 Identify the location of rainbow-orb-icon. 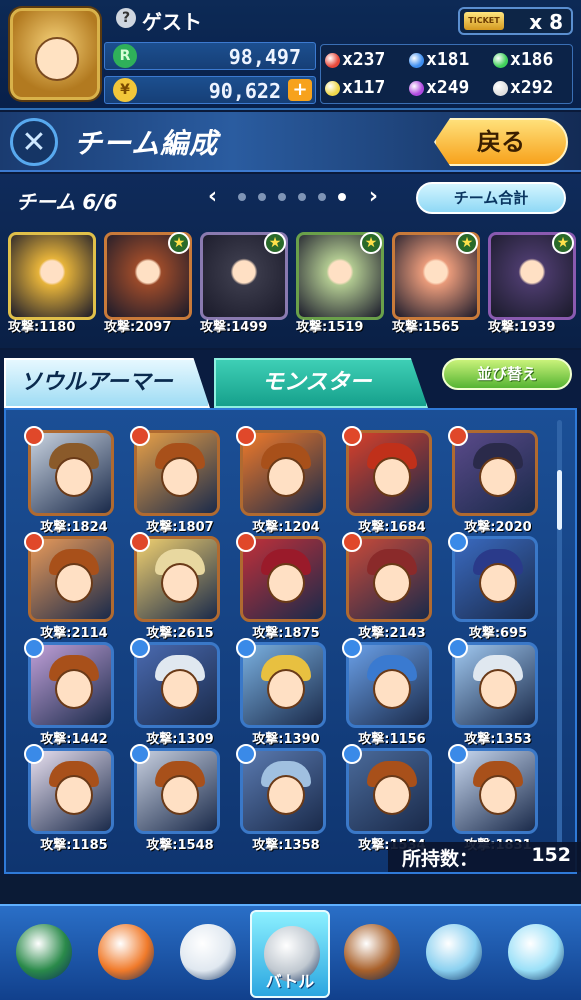
(500, 88).